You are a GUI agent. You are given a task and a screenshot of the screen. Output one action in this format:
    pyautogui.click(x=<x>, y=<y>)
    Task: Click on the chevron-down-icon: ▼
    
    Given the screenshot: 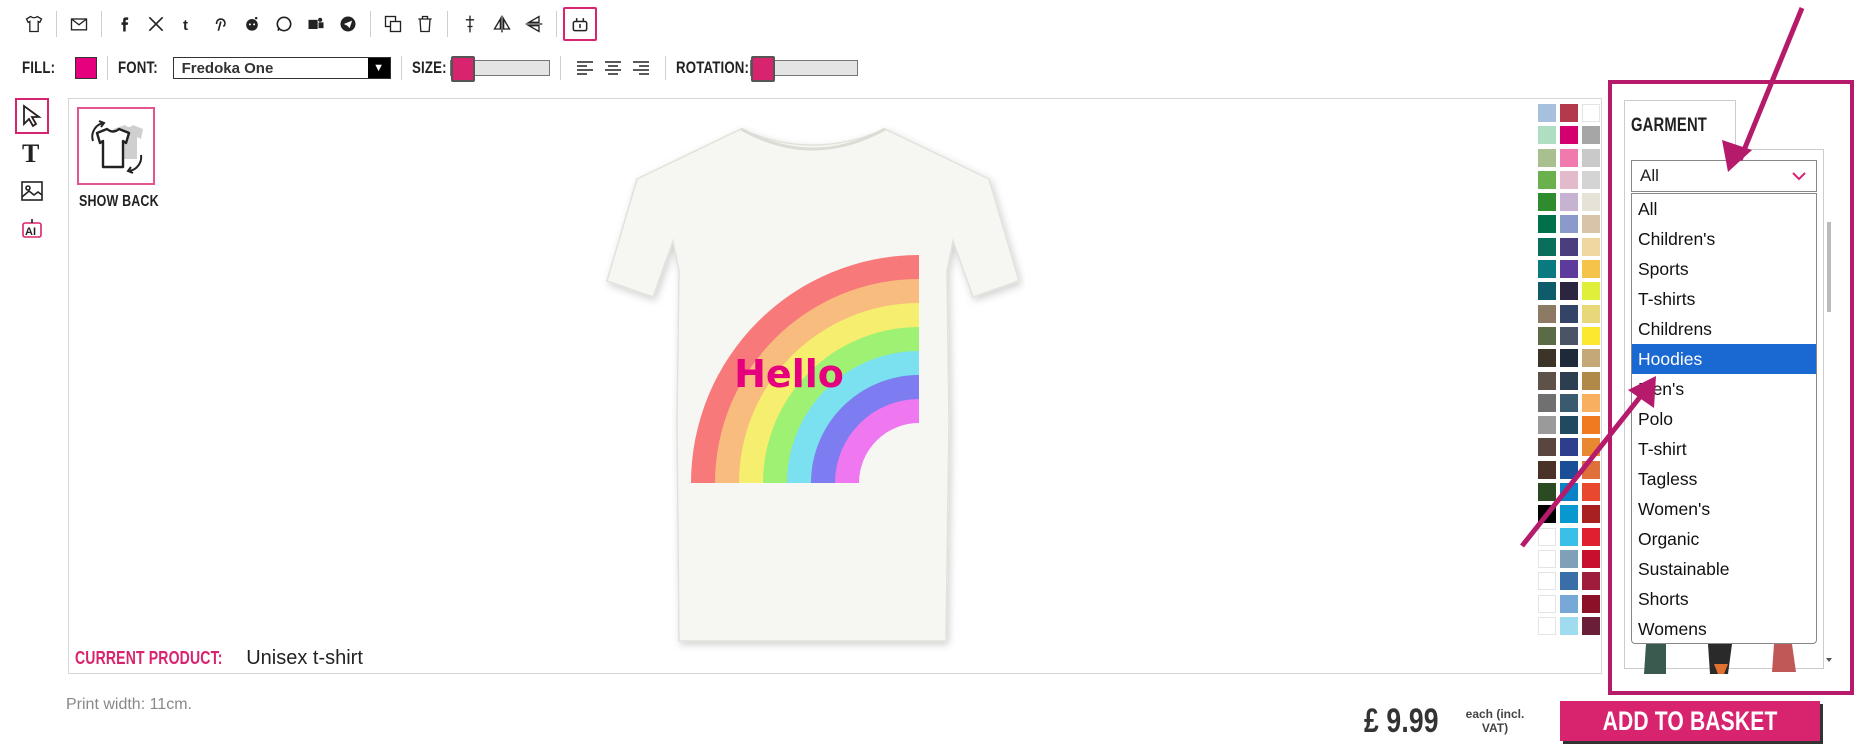 What is the action you would take?
    pyautogui.click(x=378, y=68)
    